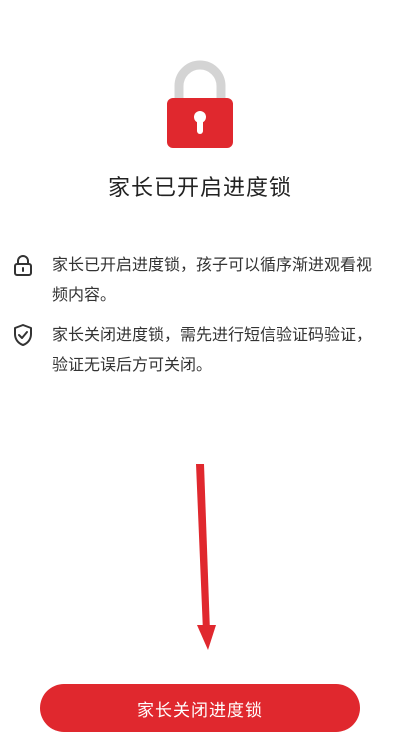 The width and height of the screenshot is (400, 751). Describe the element at coordinates (199, 188) in the screenshot. I see `page-title: 家长已开启进度锁` at that location.